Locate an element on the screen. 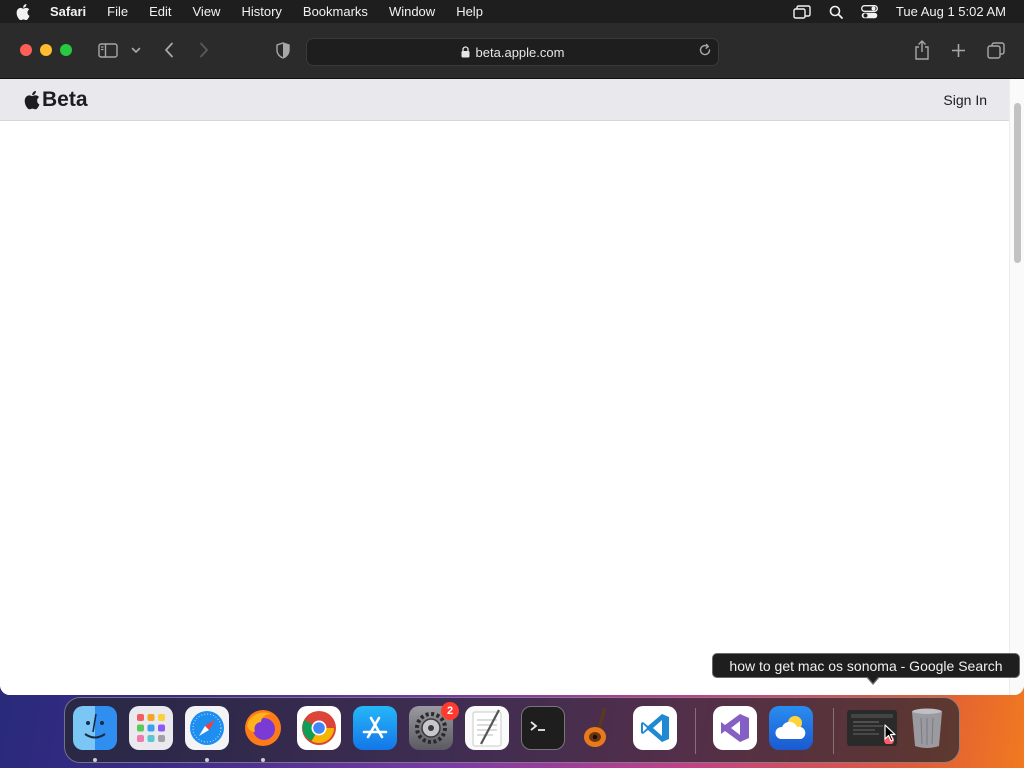 This screenshot has width=1024, height=768. terminal-icon is located at coordinates (543, 728).